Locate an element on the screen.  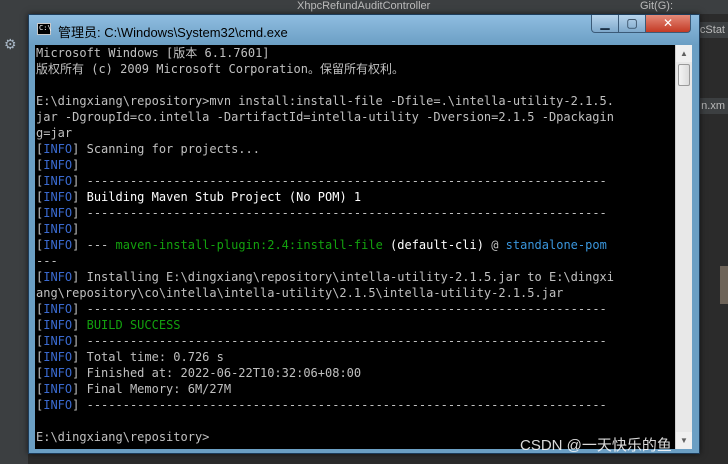
console-line: [INFO] Total time: 0.726 s is located at coordinates (130, 357).